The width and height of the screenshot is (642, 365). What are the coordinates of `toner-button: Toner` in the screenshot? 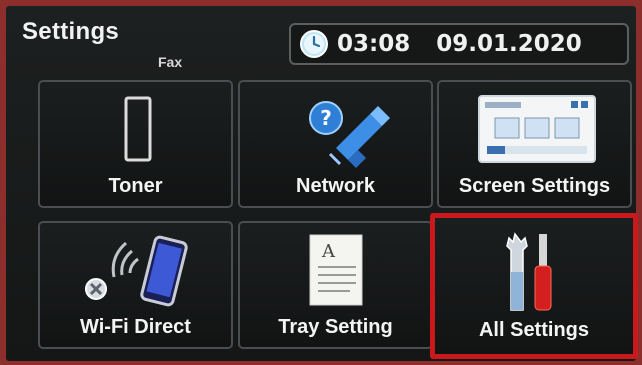 It's located at (135, 144).